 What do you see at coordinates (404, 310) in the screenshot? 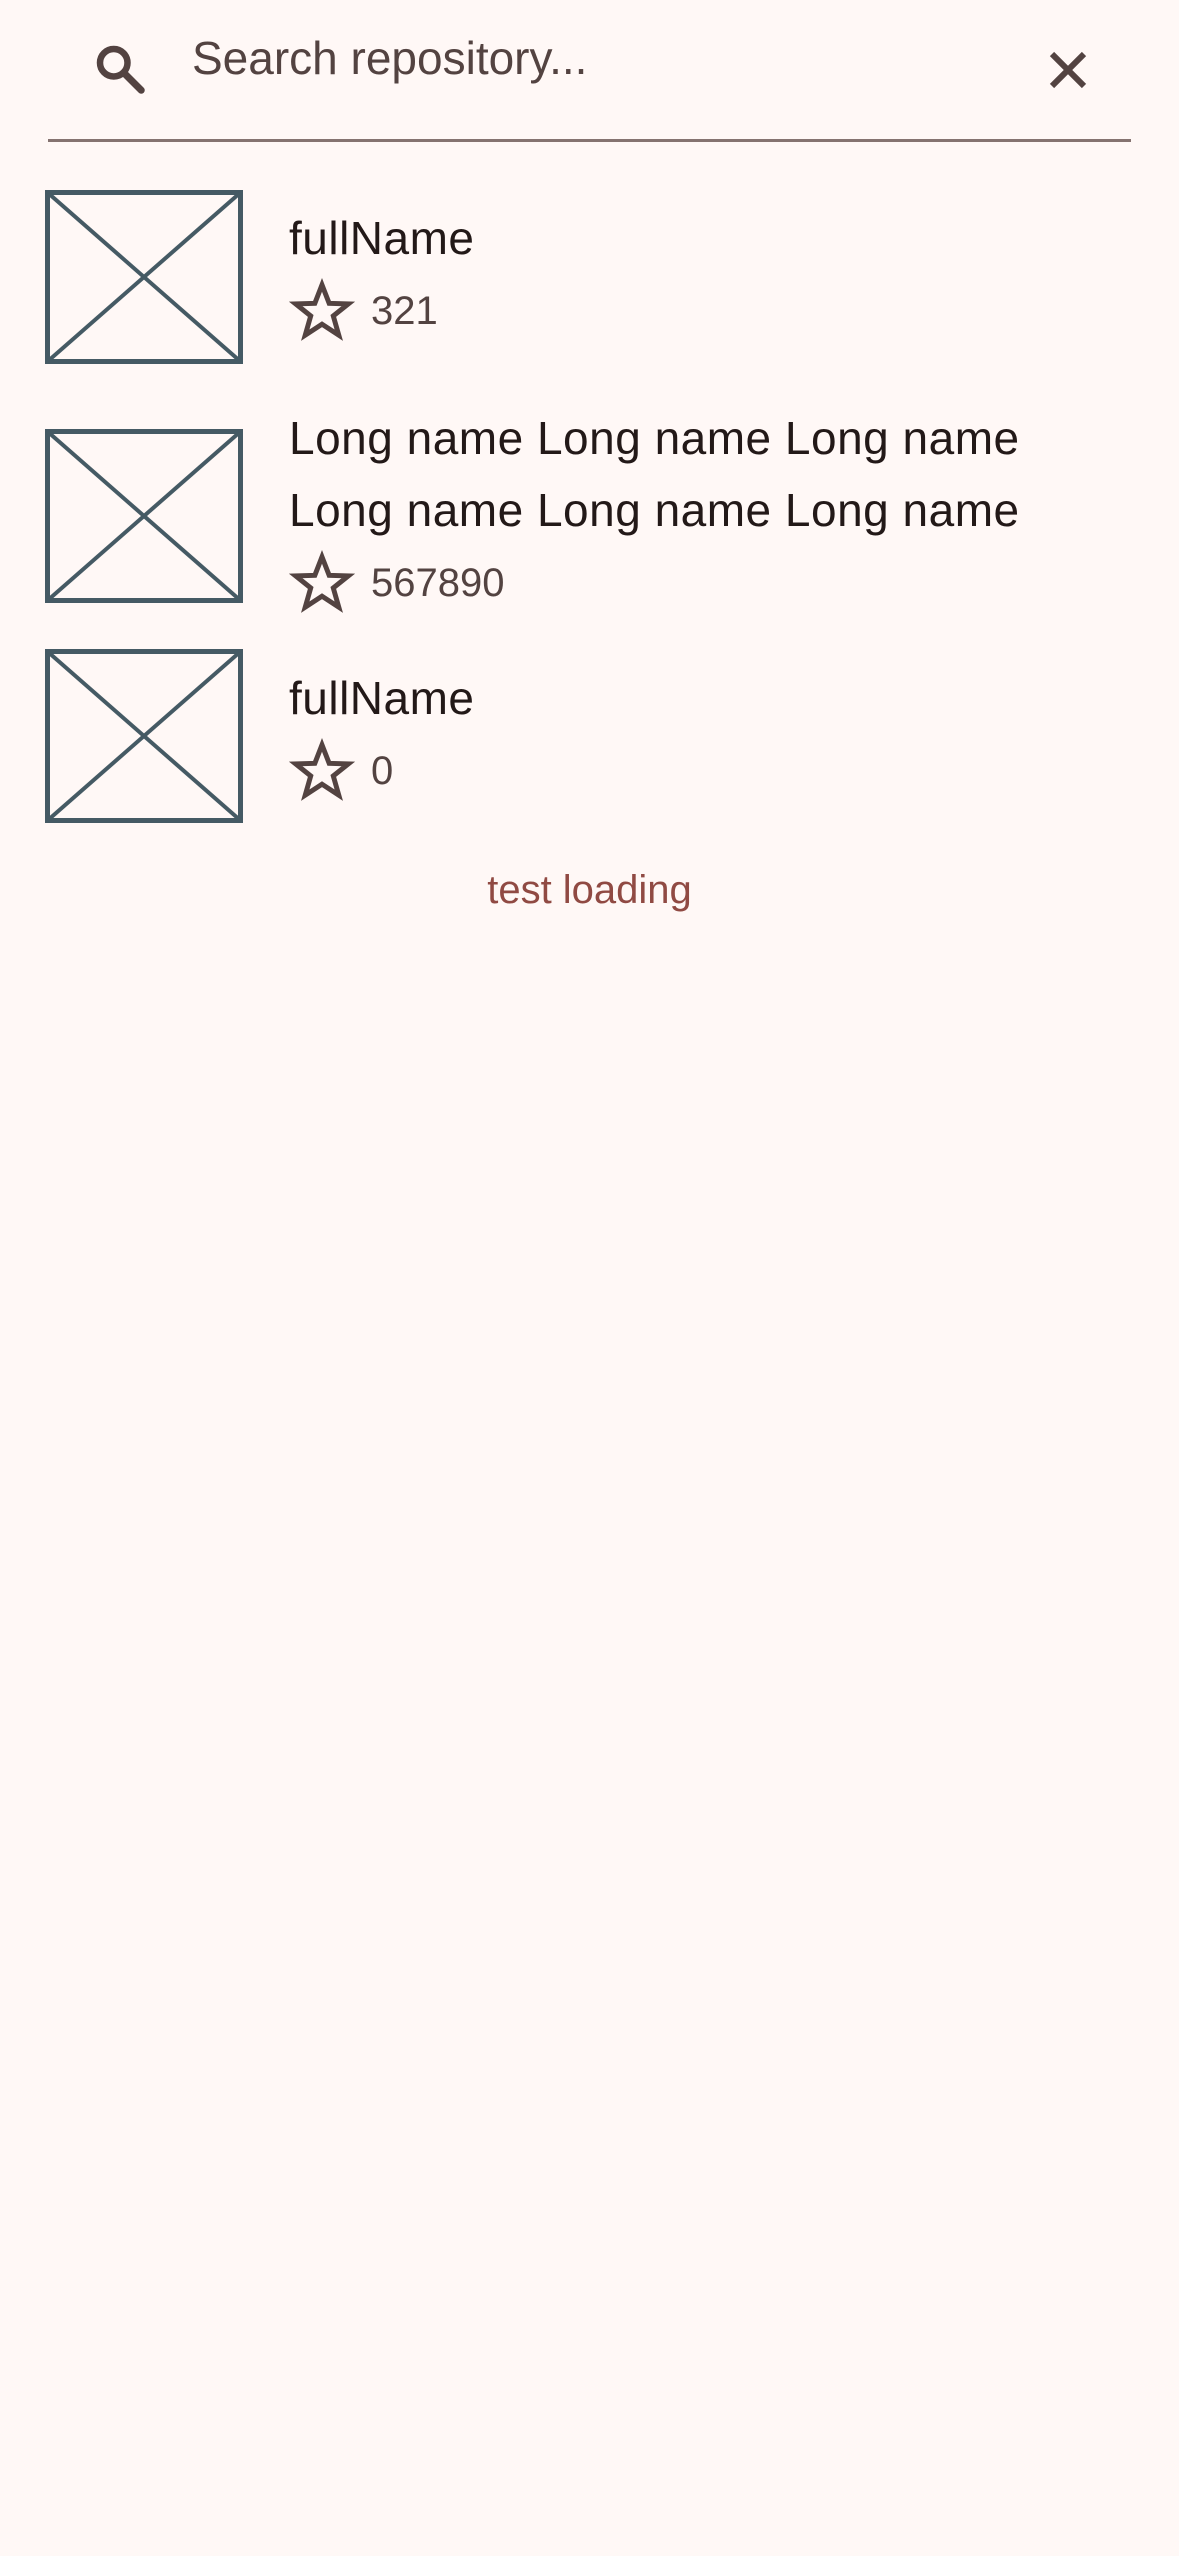
I see `star-count: 321` at bounding box center [404, 310].